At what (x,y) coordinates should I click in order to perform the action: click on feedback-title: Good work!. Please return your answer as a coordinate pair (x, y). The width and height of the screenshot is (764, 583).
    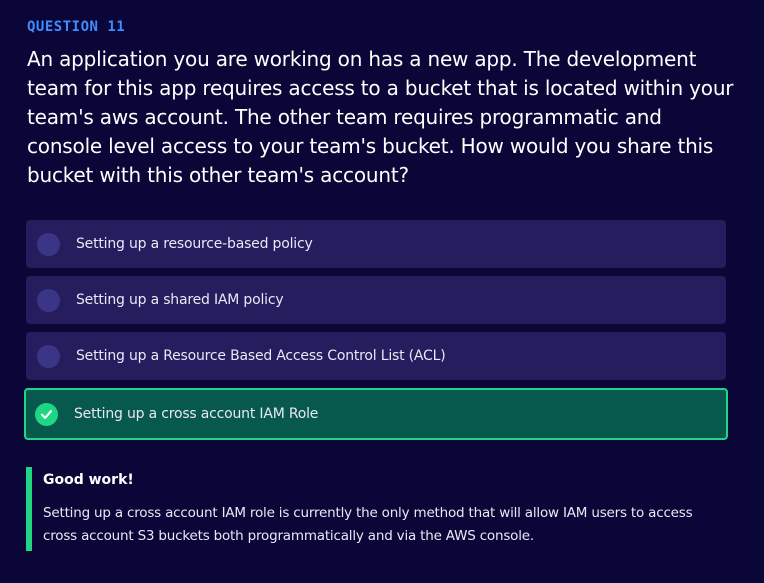
    Looking at the image, I should click on (88, 480).